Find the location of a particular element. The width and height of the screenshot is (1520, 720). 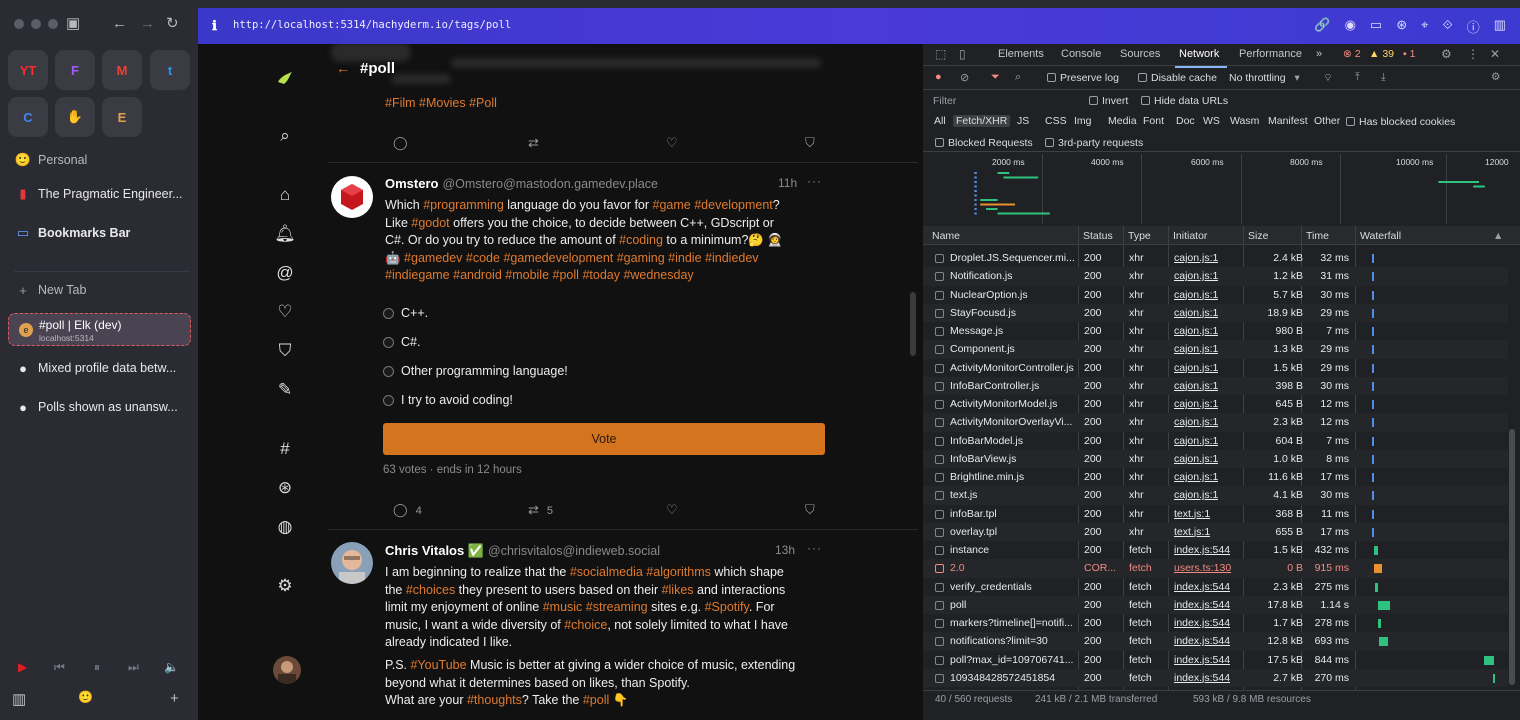

kebab-menu-icon: ⋮ is located at coordinates (1473, 54).